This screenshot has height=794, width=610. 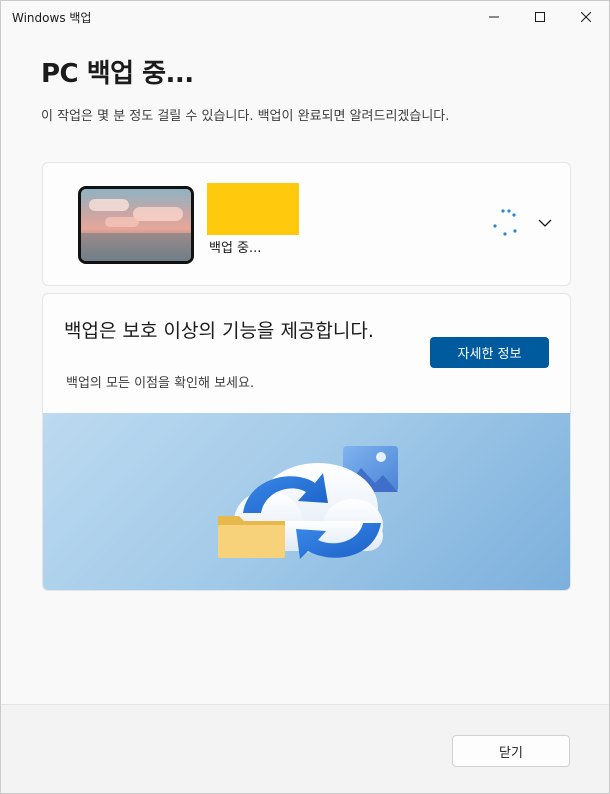 I want to click on minimize-icon, so click(x=494, y=17).